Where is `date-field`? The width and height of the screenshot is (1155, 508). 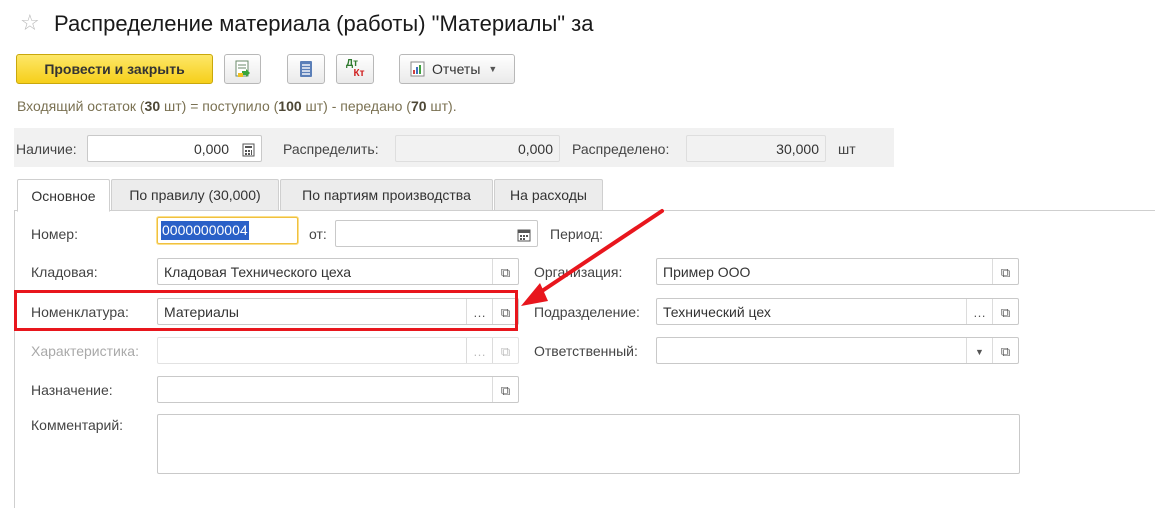 date-field is located at coordinates (436, 233).